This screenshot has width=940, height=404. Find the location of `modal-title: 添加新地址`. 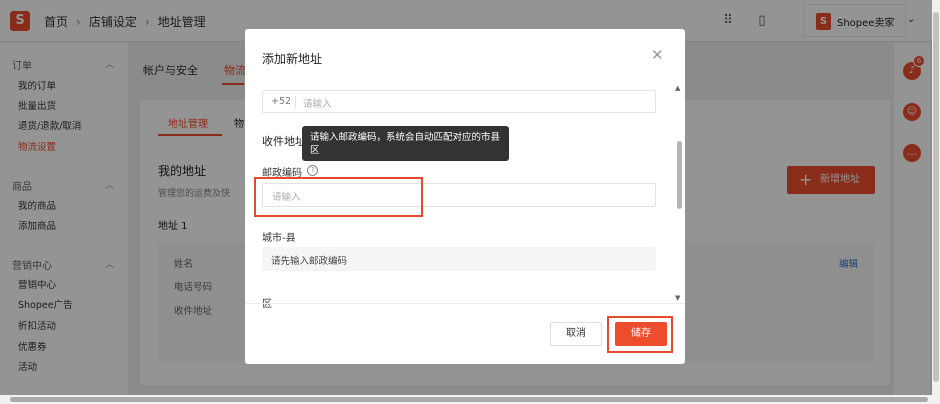

modal-title: 添加新地址 is located at coordinates (292, 59).